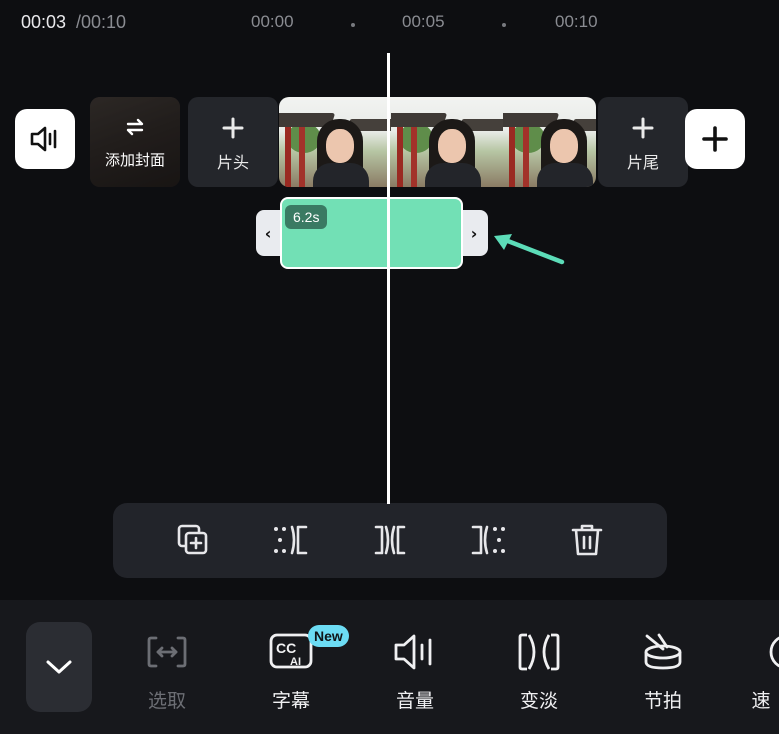 Image resolution: width=779 pixels, height=734 pixels. I want to click on add-intro-button: 片头, so click(233, 142).